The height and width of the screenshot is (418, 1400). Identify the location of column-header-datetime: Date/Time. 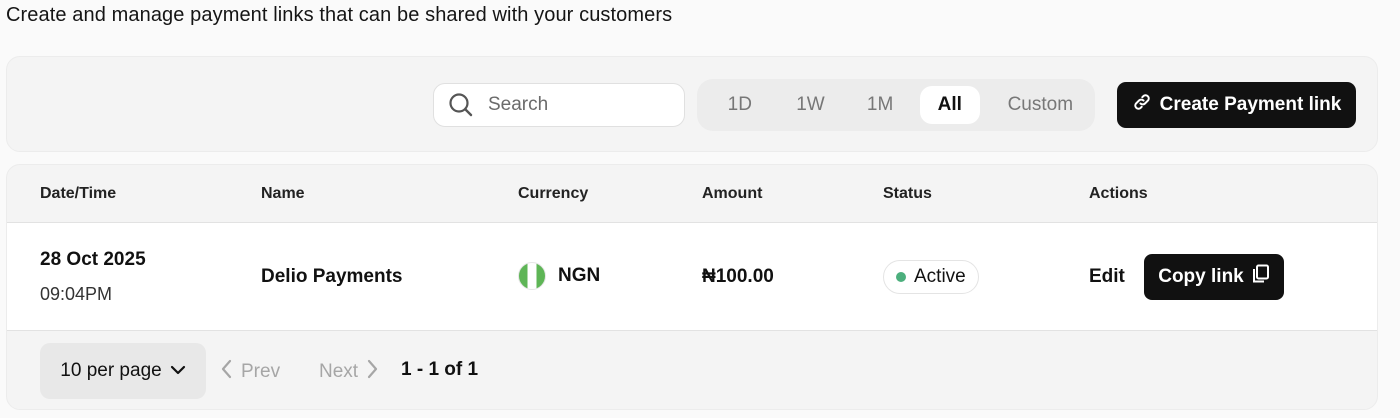
(78, 193).